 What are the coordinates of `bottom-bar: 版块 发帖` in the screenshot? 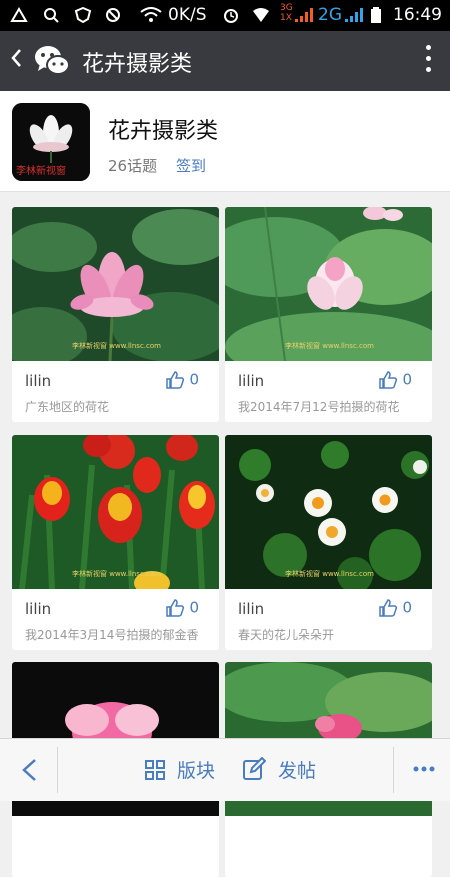 It's located at (225, 769).